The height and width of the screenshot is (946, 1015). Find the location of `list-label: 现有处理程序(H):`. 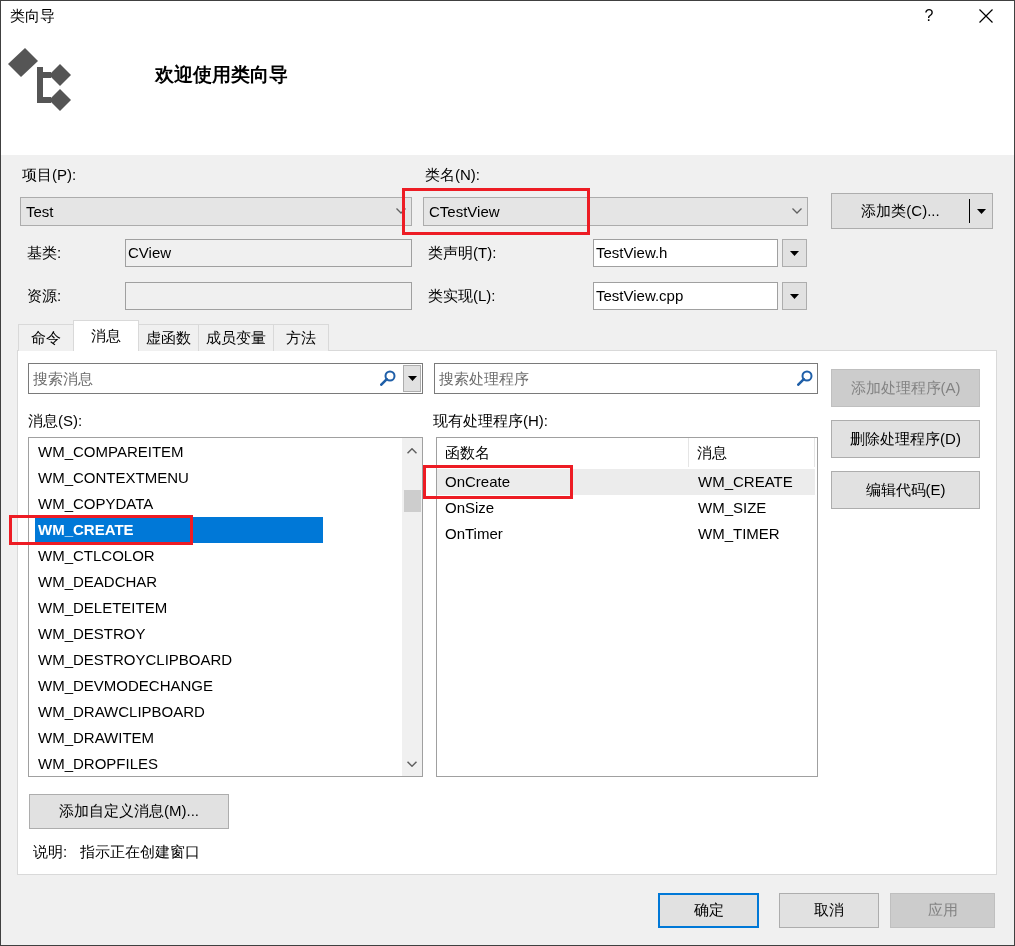

list-label: 现有处理程序(H): is located at coordinates (491, 421).